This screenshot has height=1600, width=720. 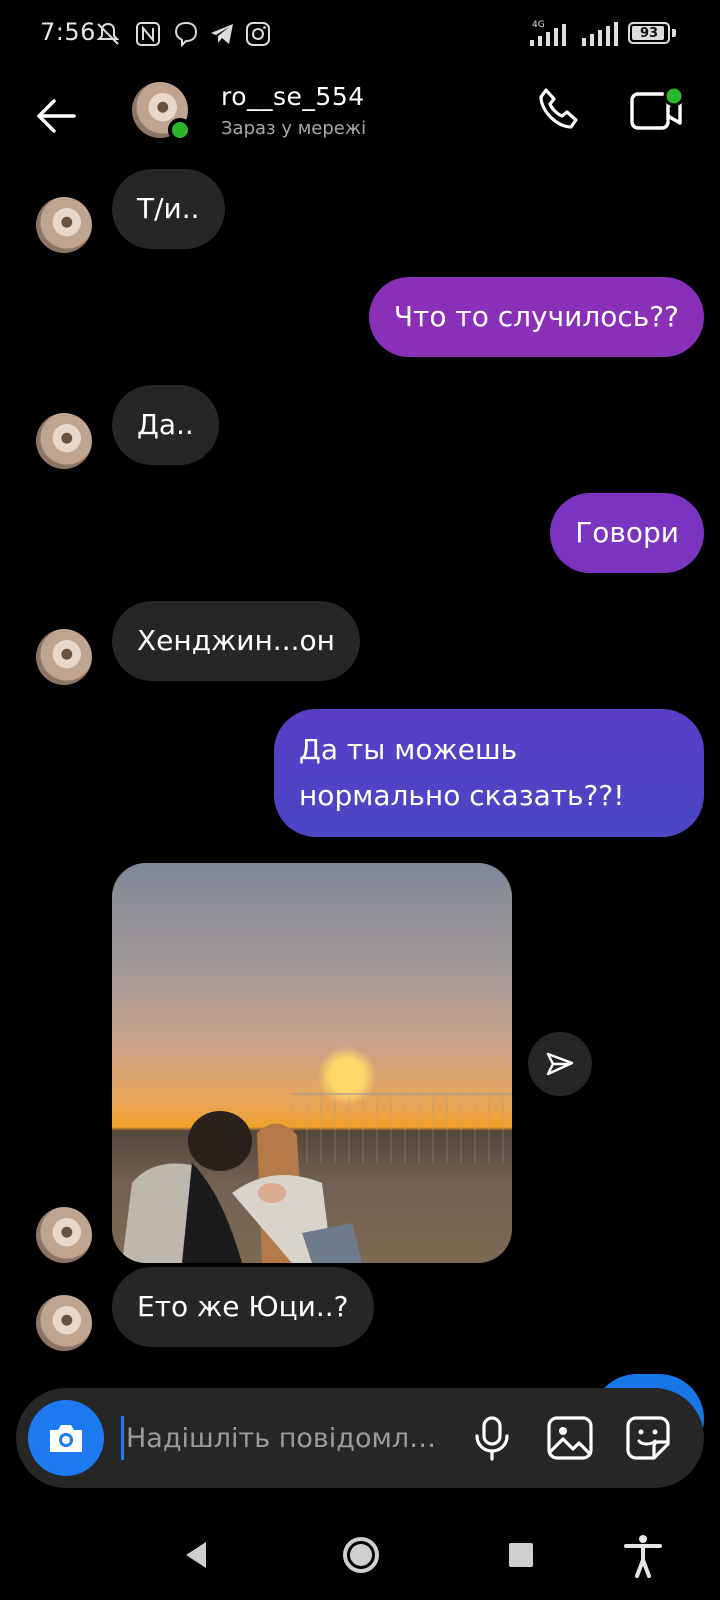 What do you see at coordinates (570, 1438) in the screenshot?
I see `gallery-icon` at bounding box center [570, 1438].